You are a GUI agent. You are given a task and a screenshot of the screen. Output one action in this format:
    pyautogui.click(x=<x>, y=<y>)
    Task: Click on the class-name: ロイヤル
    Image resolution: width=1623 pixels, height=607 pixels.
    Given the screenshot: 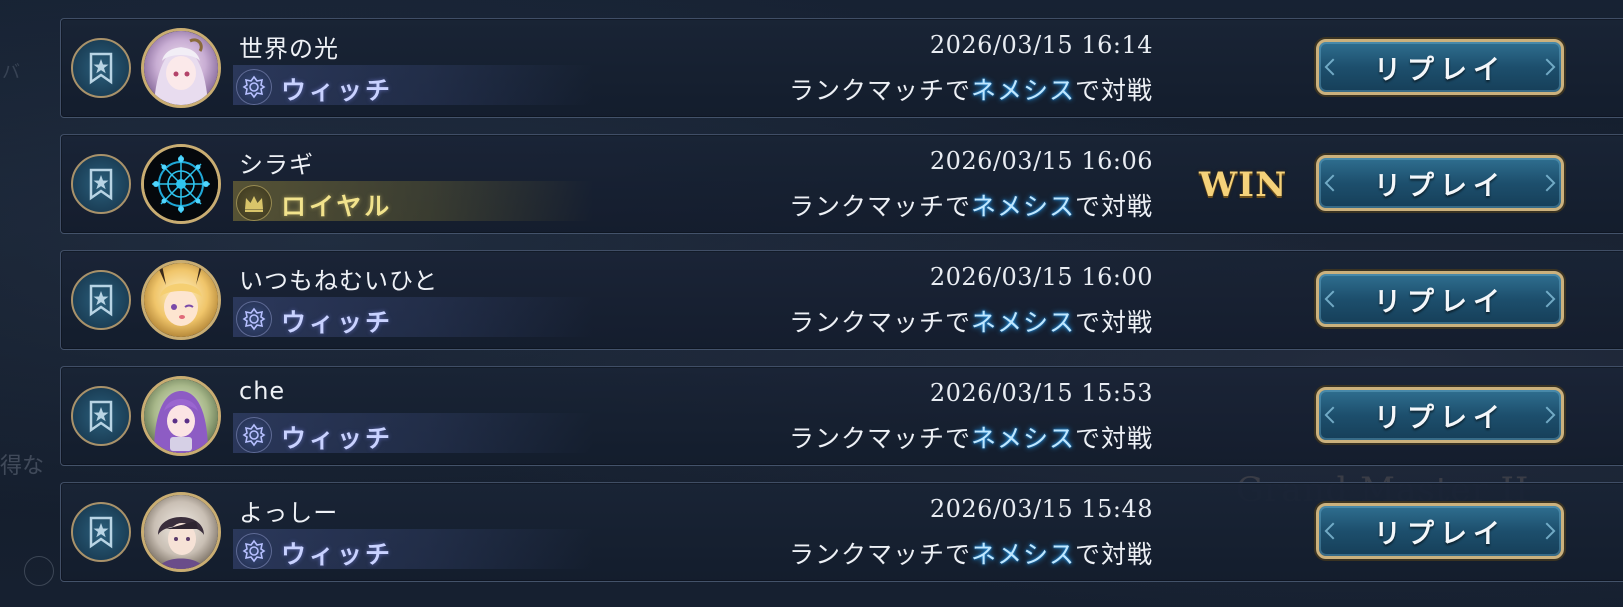 What is the action you would take?
    pyautogui.click(x=337, y=206)
    